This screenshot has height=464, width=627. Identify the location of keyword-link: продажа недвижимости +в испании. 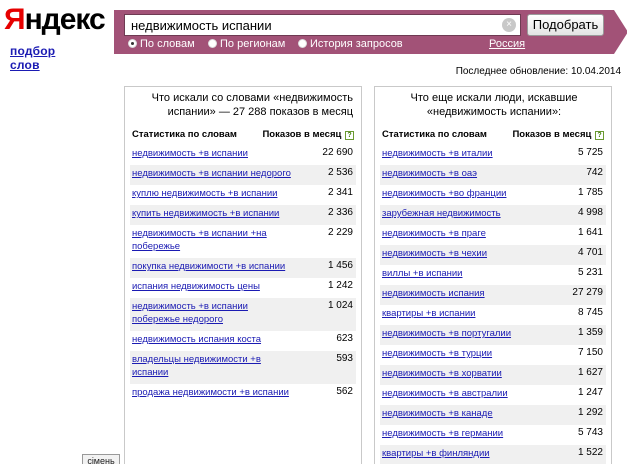
(212, 392).